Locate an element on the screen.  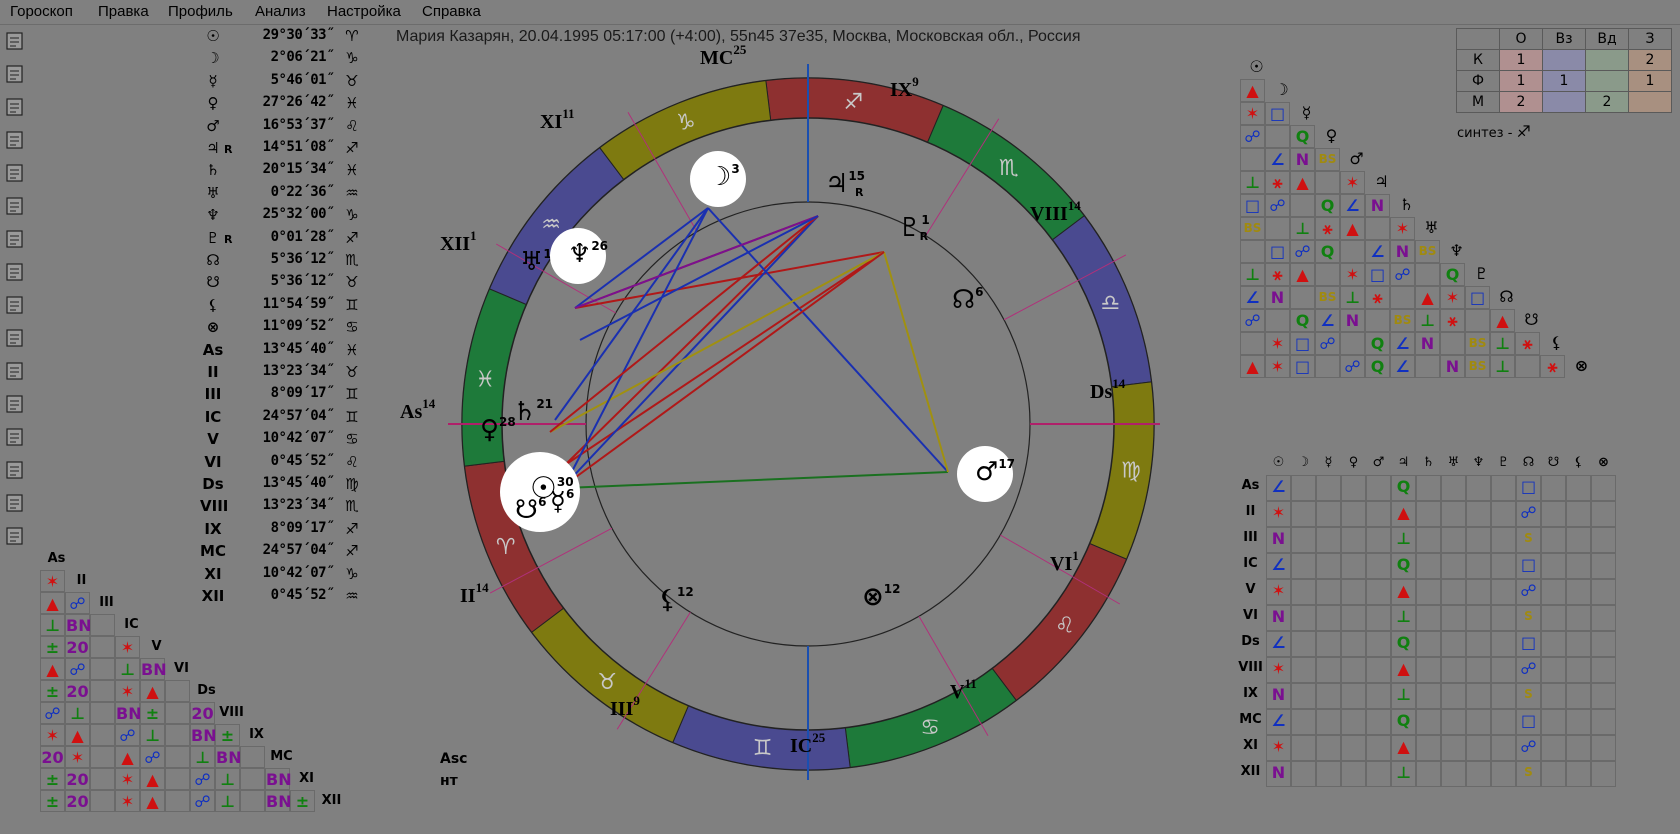
planet-row: IC 24°57´04˝ ♊ is located at coordinates (285, 419).